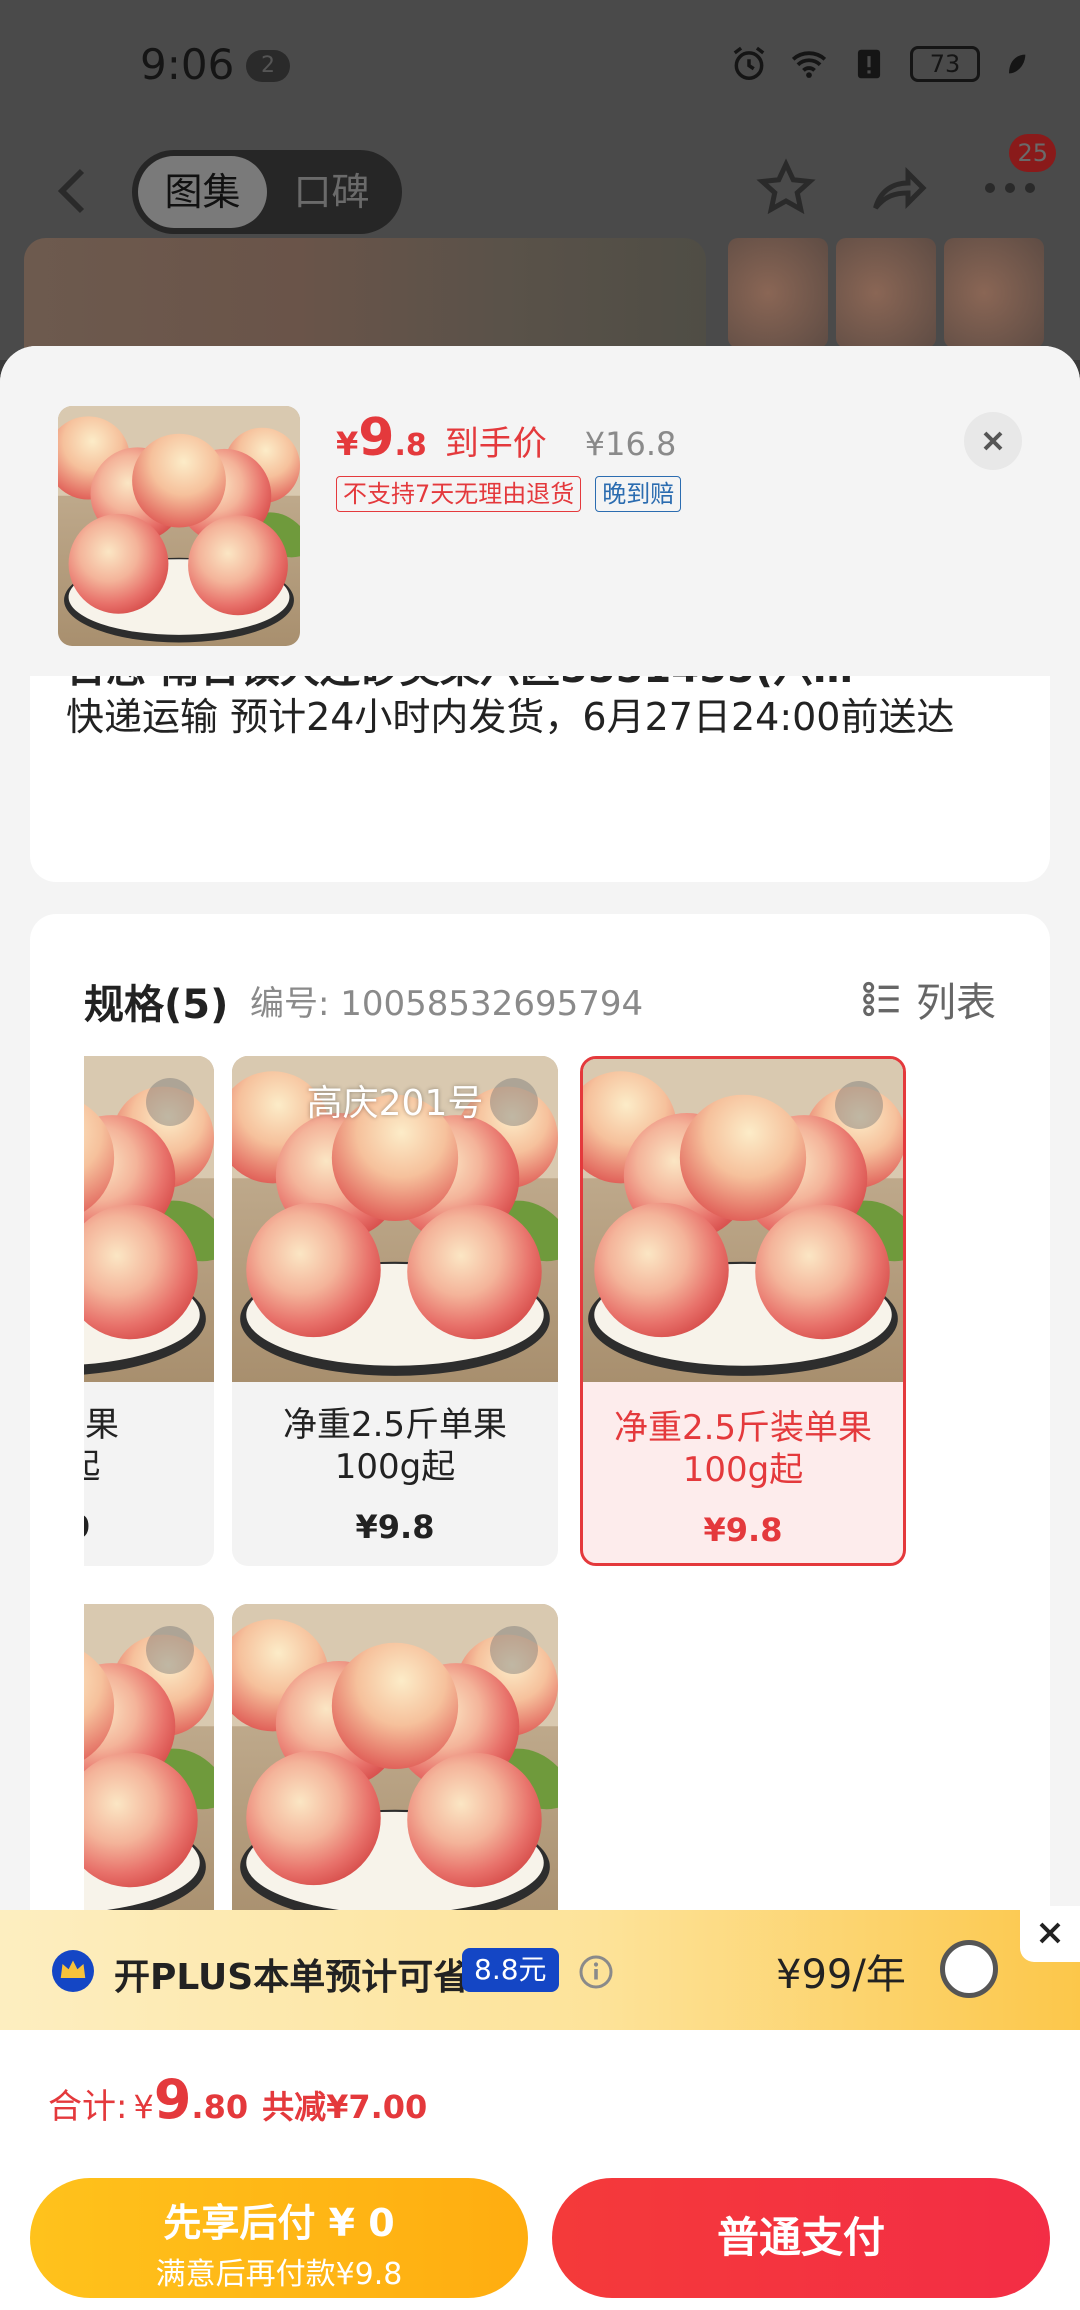 The height and width of the screenshot is (2310, 1080). Describe the element at coordinates (143, 2107) in the screenshot. I see `total-currency: ¥` at that location.